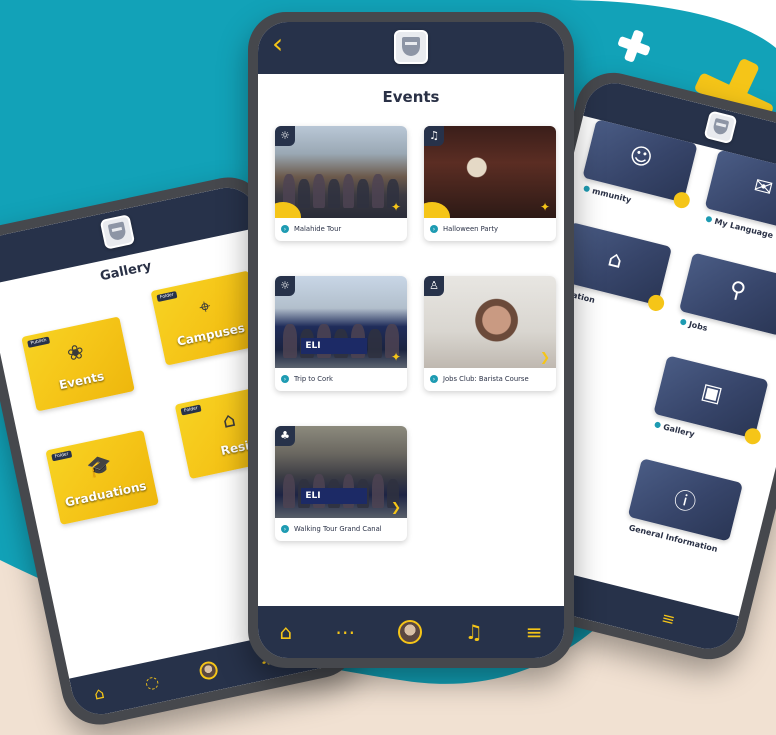  I want to click on folder-graduations: Folder 🎓 Graduations, so click(102, 477).